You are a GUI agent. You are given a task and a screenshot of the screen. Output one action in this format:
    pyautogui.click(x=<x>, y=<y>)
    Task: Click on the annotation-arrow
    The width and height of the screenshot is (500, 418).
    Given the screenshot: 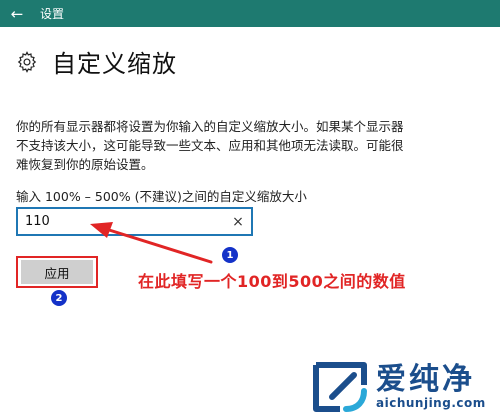 What is the action you would take?
    pyautogui.click(x=151, y=243)
    